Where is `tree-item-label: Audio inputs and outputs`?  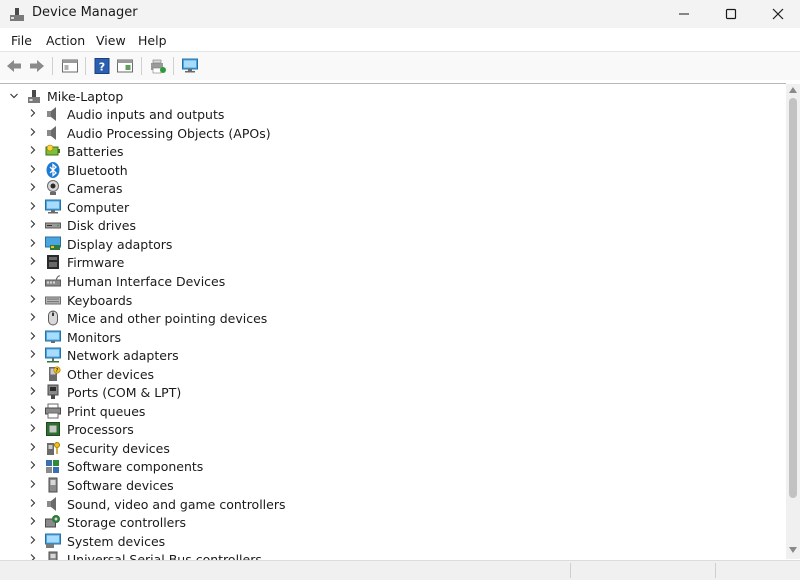
tree-item-label: Audio inputs and outputs is located at coordinates (146, 114).